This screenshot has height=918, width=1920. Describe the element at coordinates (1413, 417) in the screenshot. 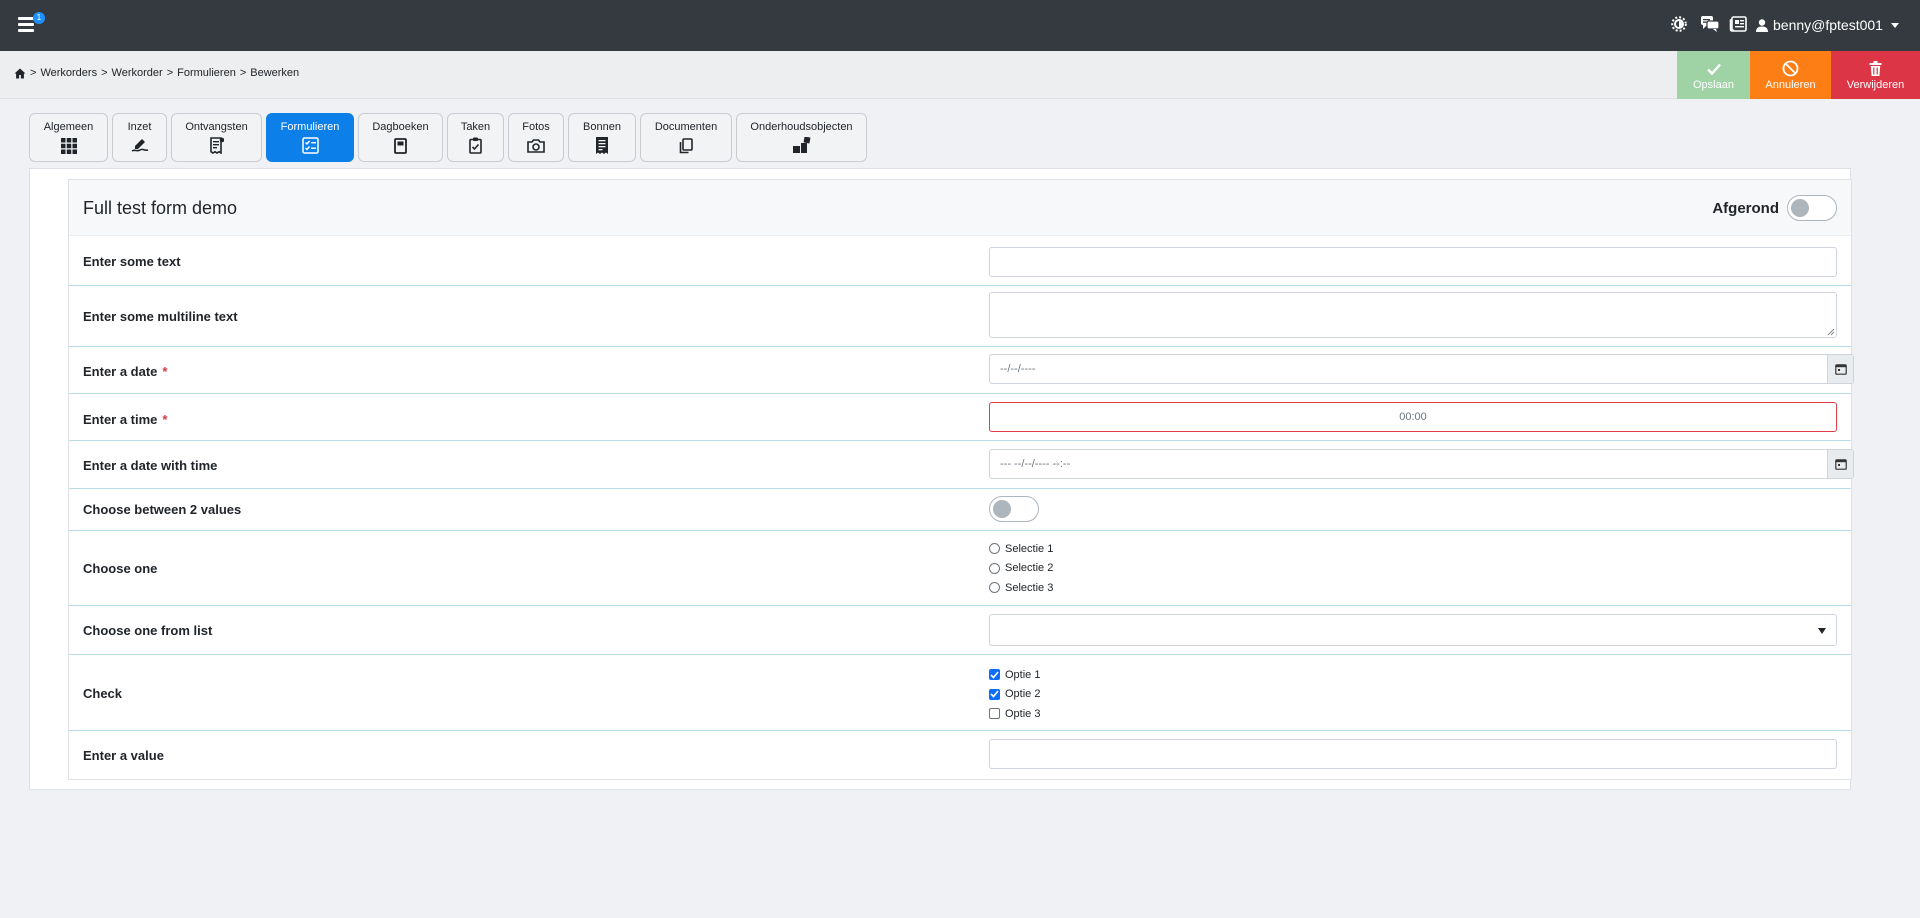

I see `time-input: 00:00` at that location.